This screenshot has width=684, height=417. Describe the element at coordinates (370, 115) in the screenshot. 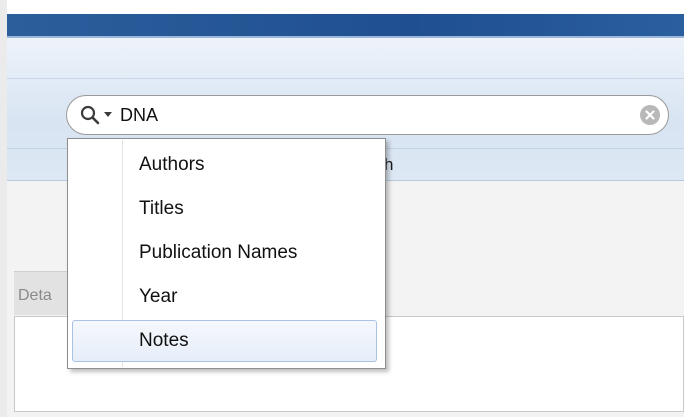

I see `search-input` at that location.